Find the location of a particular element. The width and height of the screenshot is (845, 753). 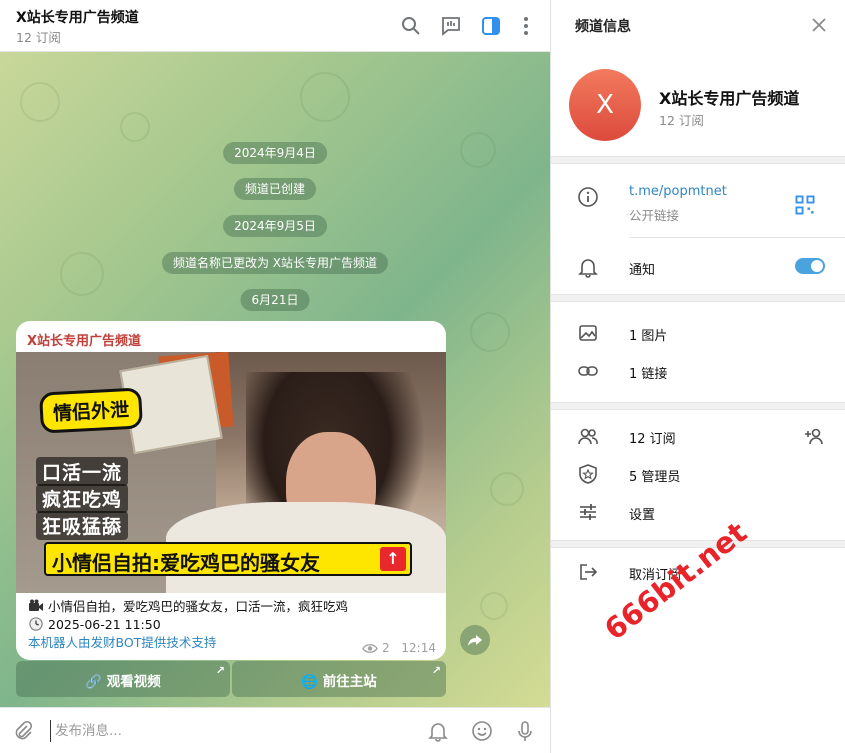

notifications-toggle is located at coordinates (810, 266).